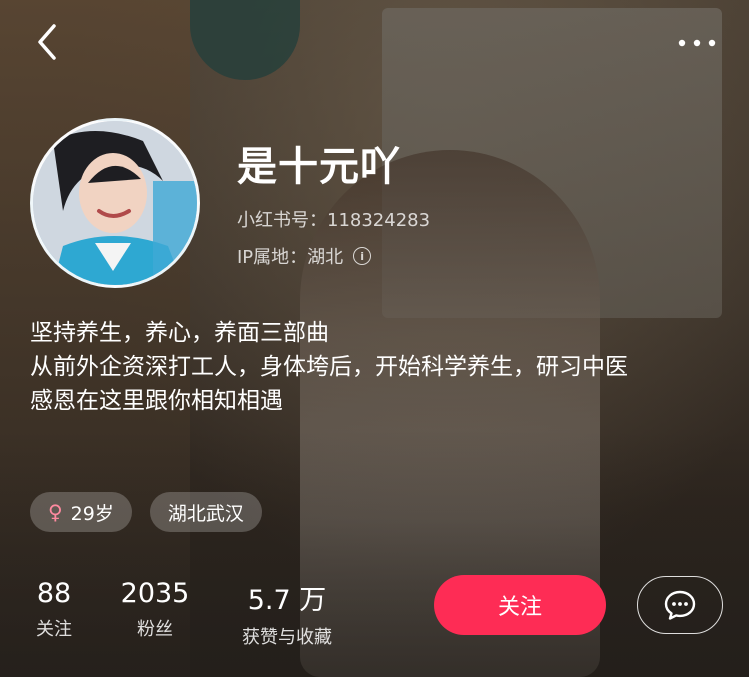  Describe the element at coordinates (287, 600) in the screenshot. I see `likes-collects-count: 5.7 万` at that location.